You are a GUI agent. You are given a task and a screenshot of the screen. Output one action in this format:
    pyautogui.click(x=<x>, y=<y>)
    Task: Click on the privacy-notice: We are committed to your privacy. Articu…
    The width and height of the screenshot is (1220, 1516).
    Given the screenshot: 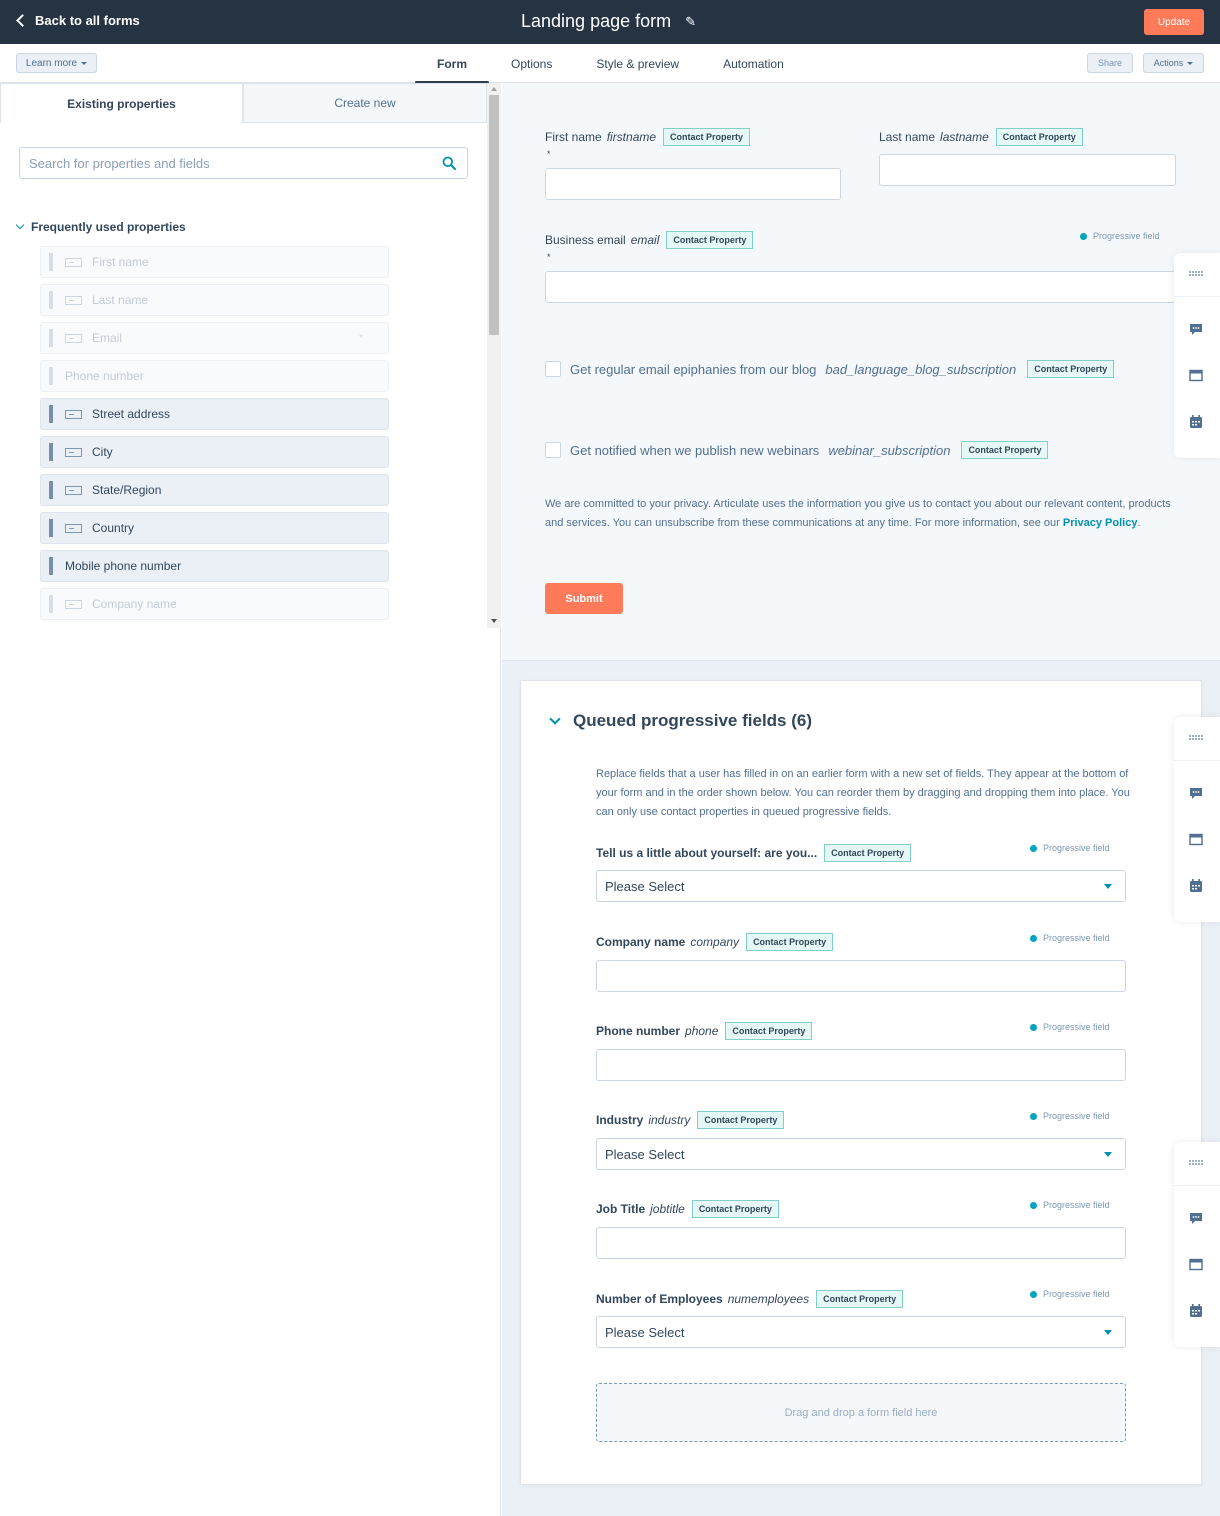 What is the action you would take?
    pyautogui.click(x=865, y=514)
    